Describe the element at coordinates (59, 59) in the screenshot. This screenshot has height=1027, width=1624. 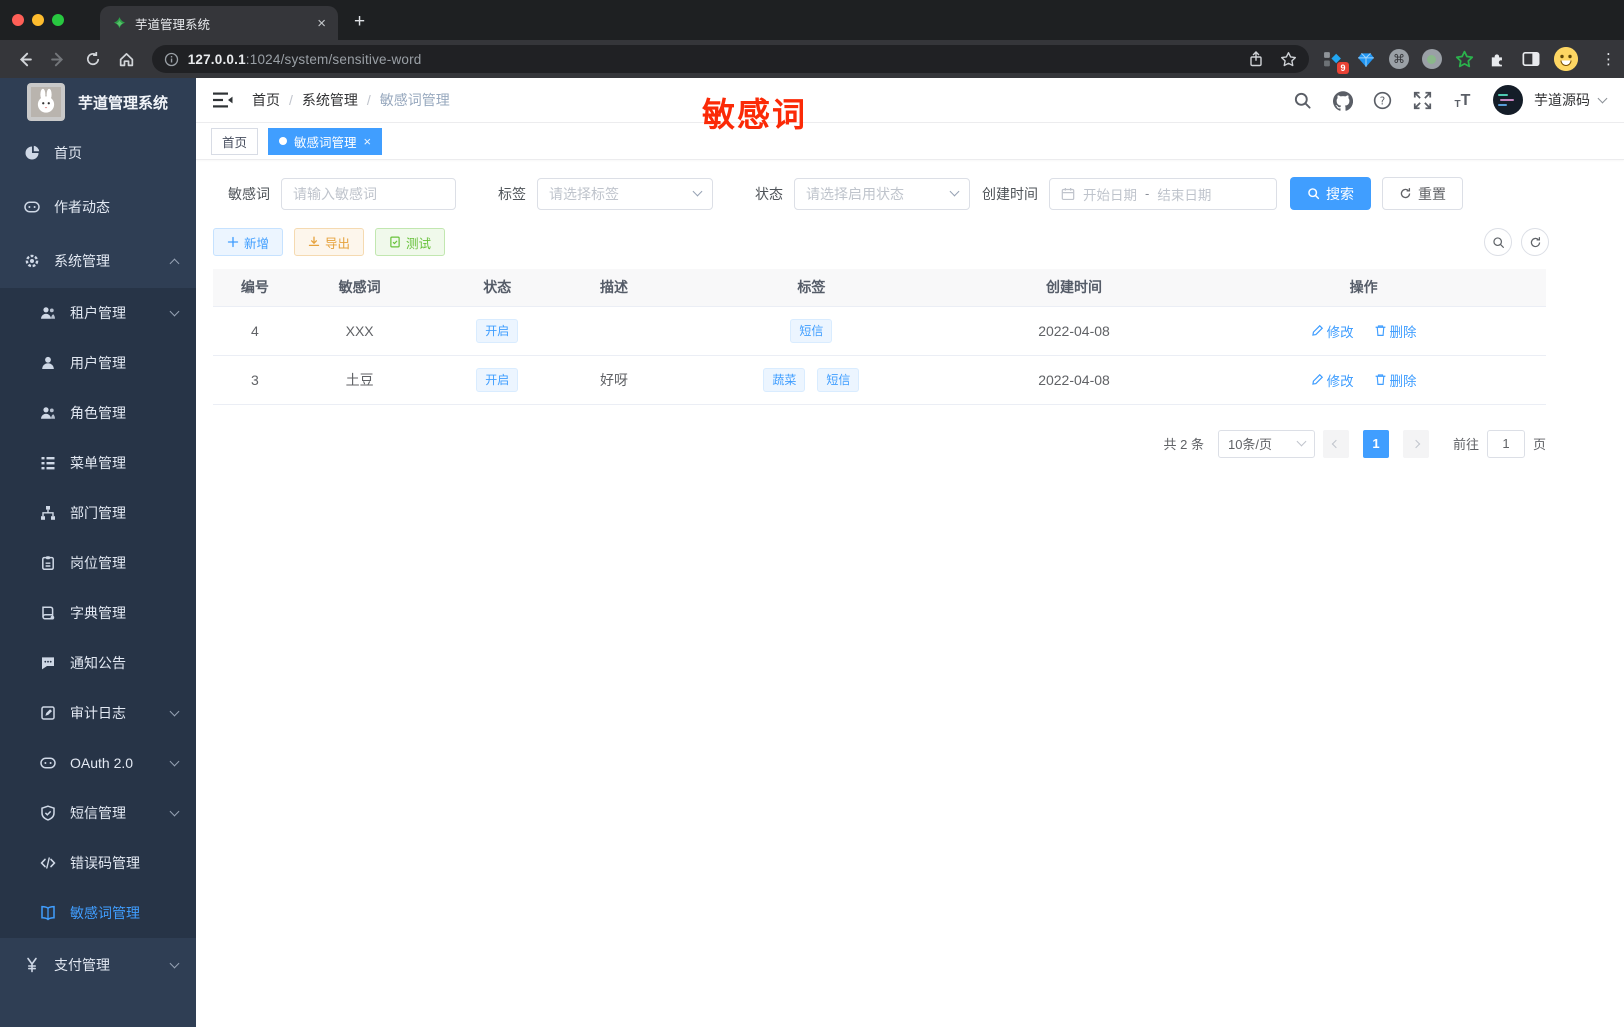
I see `forward-icon` at that location.